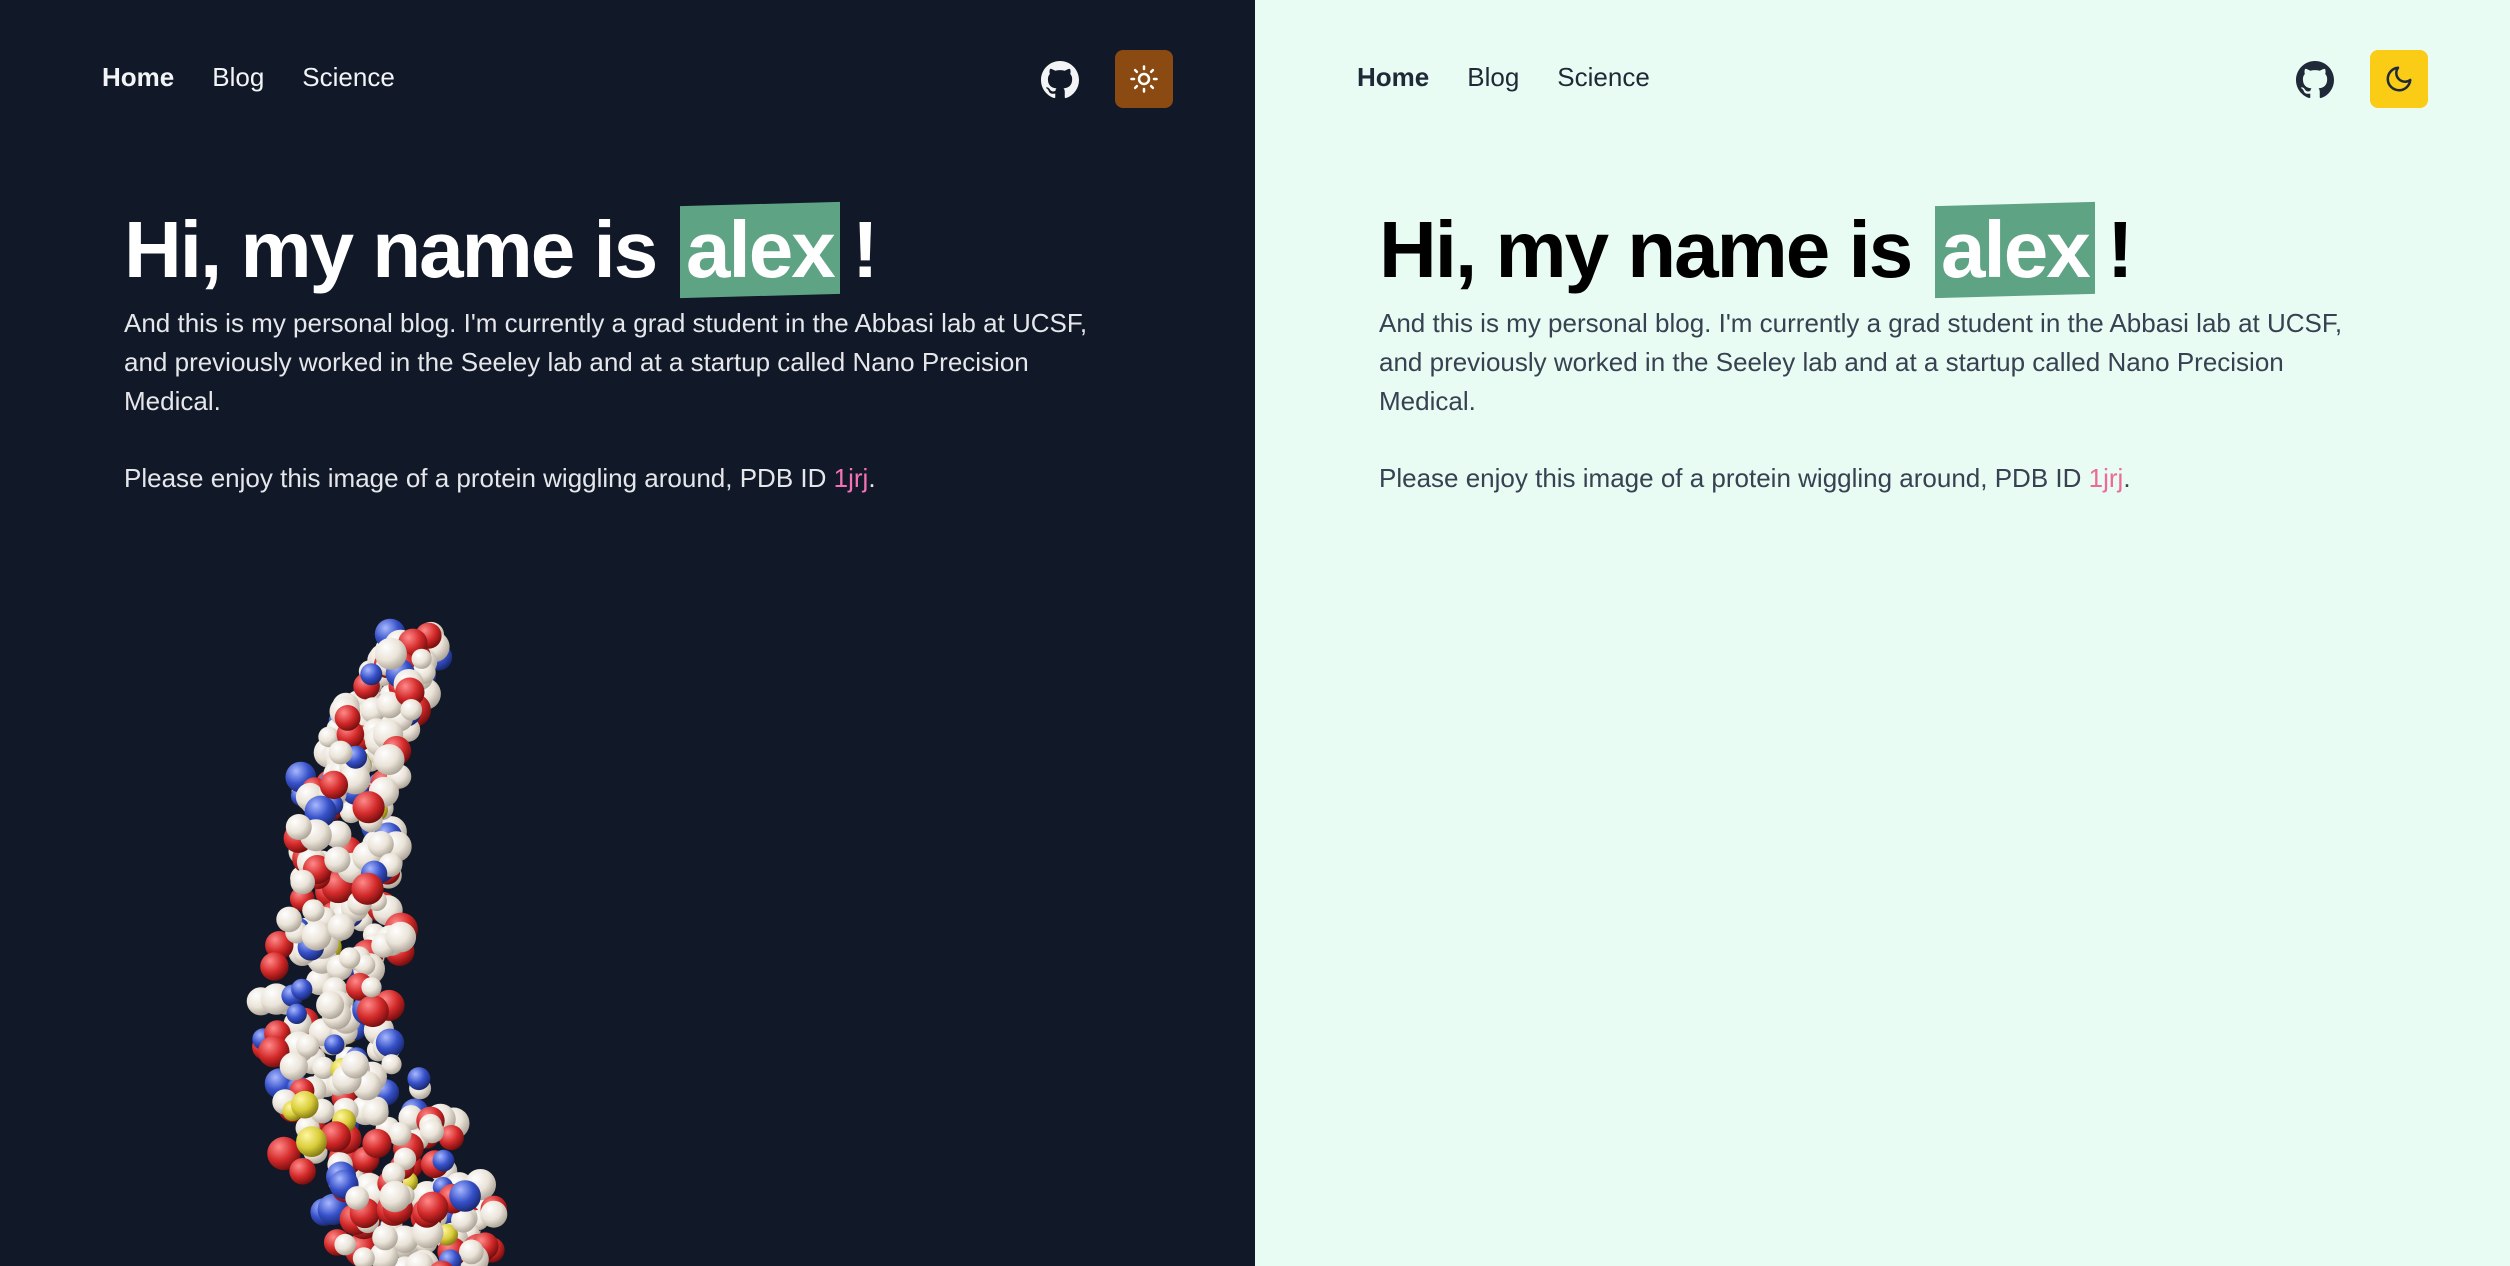  I want to click on protein-image, so click(377, 942).